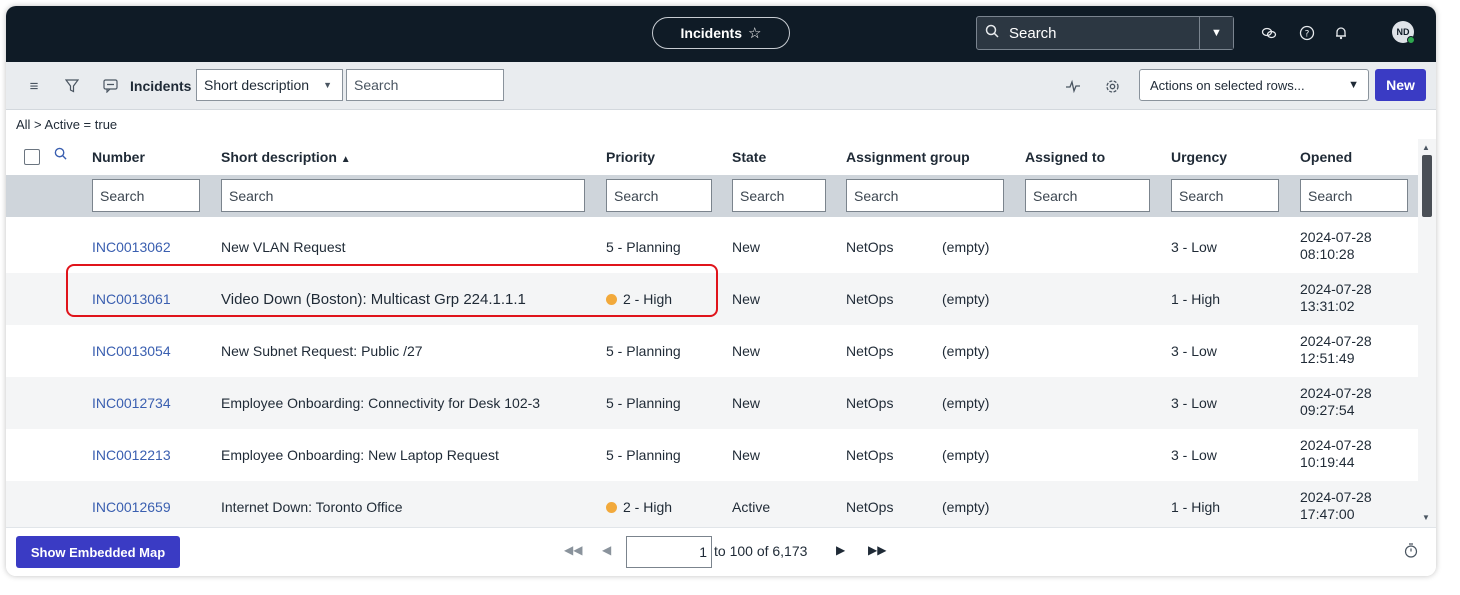 The height and width of the screenshot is (595, 1460). I want to click on incident-number-link: INC0013062, so click(131, 247).